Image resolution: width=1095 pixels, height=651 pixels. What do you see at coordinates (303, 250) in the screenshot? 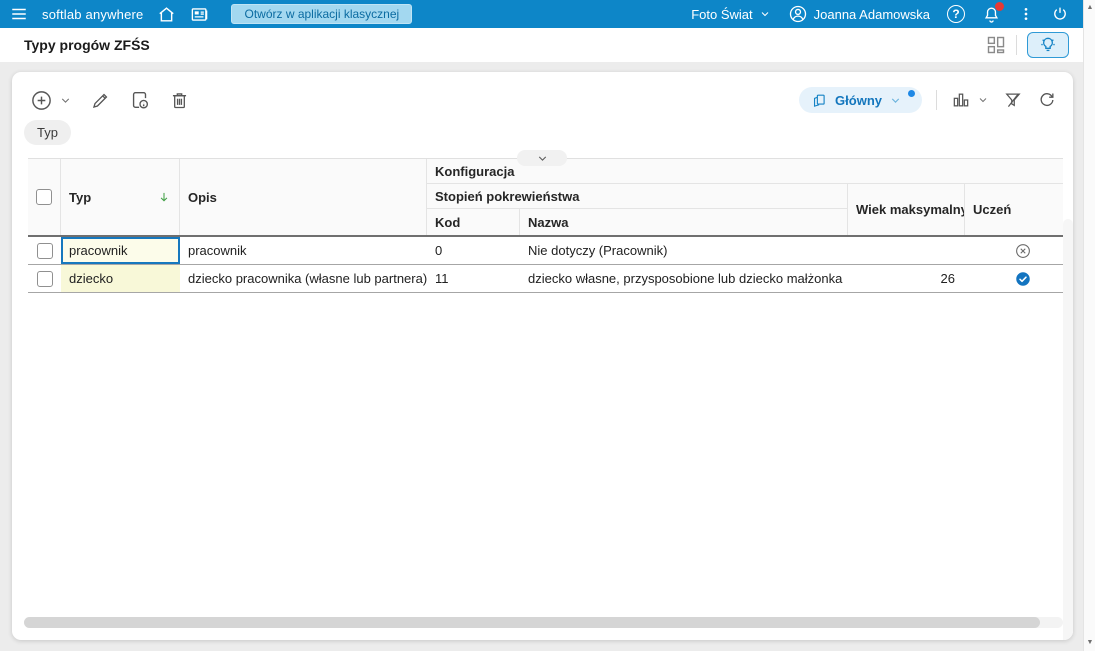
I see `cell-opis: pracownik` at bounding box center [303, 250].